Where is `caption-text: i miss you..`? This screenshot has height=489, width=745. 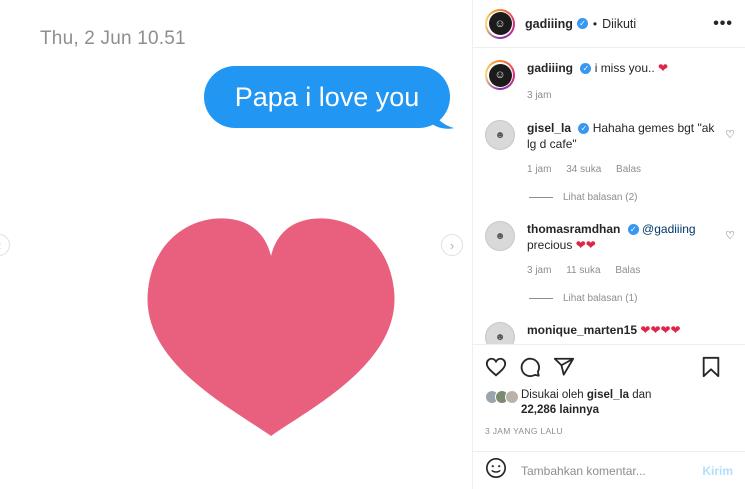 caption-text: i miss you.. is located at coordinates (624, 68).